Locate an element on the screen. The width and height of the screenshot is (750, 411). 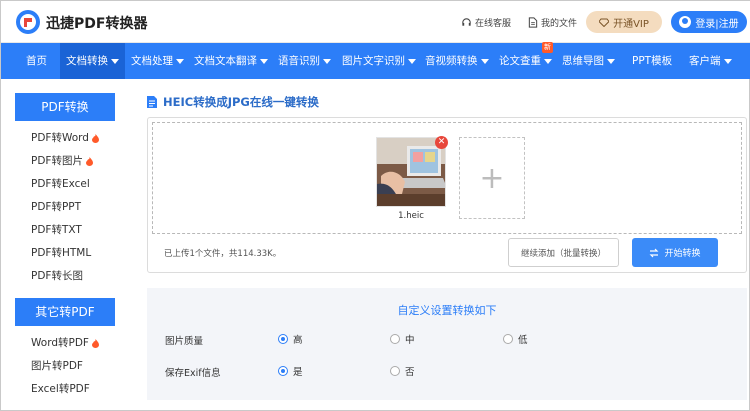
login-register-button: 登录|注册 is located at coordinates (709, 22).